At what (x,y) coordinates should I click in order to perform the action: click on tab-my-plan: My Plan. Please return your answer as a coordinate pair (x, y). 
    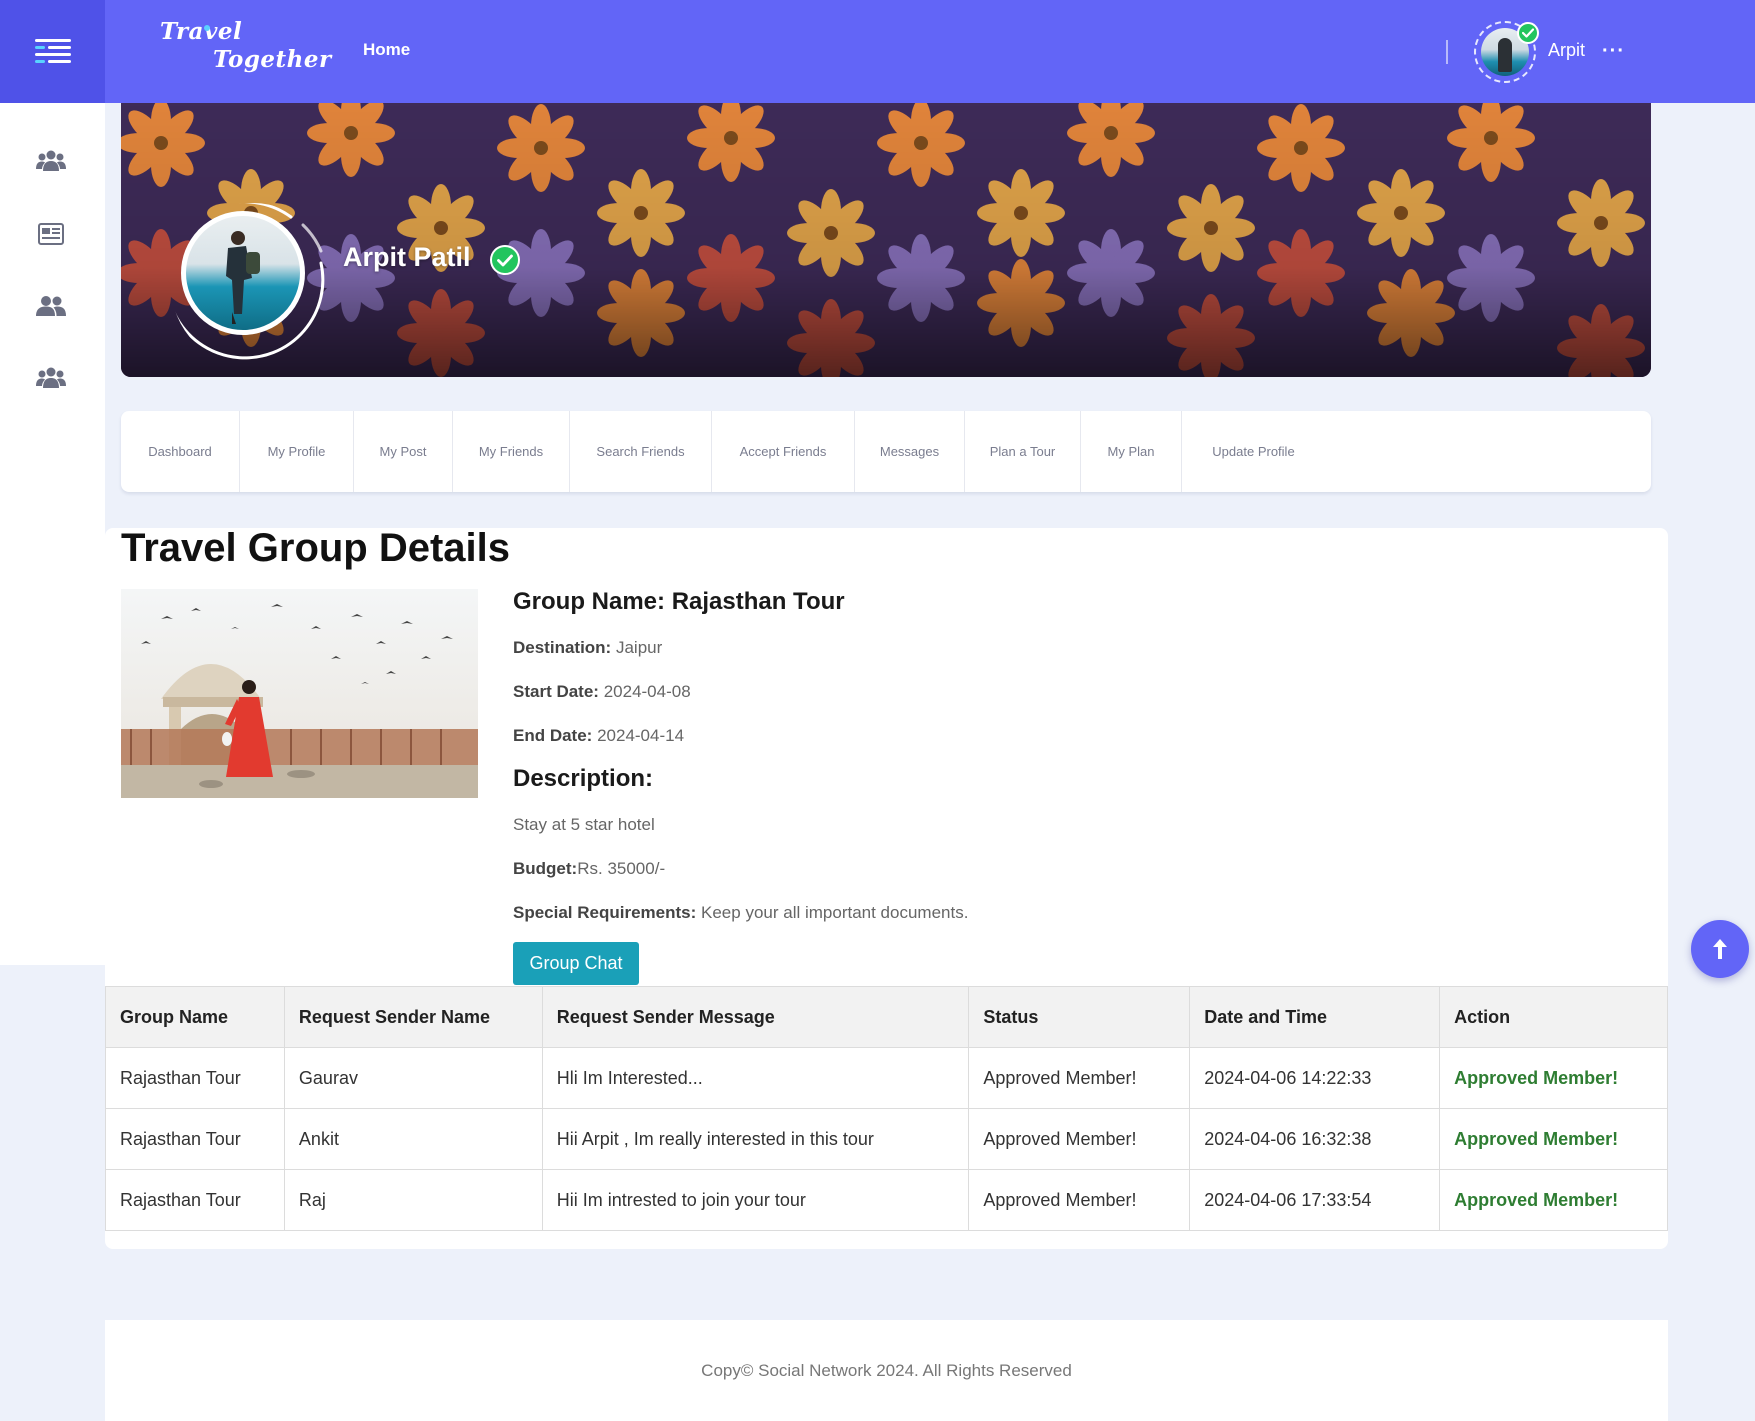
    Looking at the image, I should click on (1131, 451).